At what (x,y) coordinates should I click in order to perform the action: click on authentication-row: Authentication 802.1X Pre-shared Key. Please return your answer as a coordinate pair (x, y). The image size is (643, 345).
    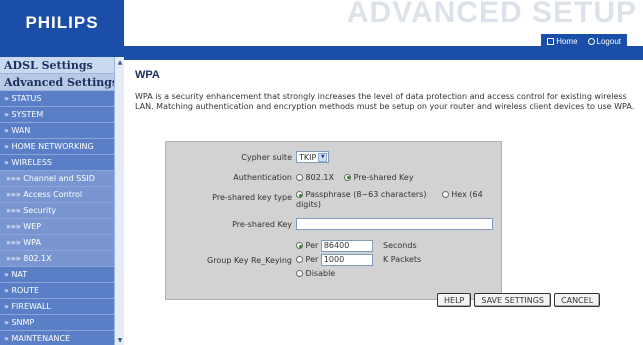
    Looking at the image, I should click on (333, 177).